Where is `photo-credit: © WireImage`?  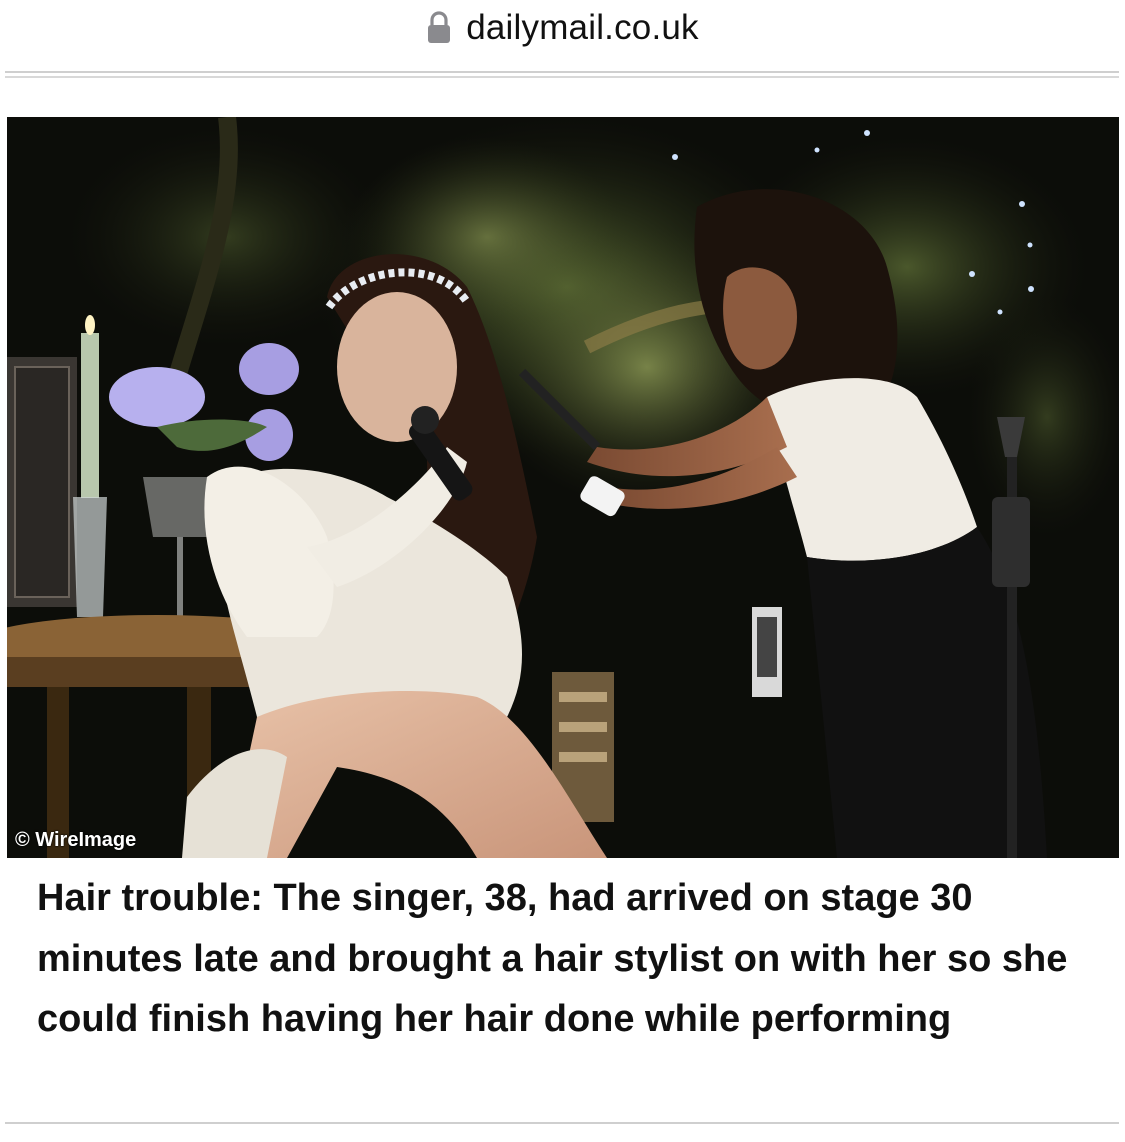
photo-credit: © WireImage is located at coordinates (76, 840).